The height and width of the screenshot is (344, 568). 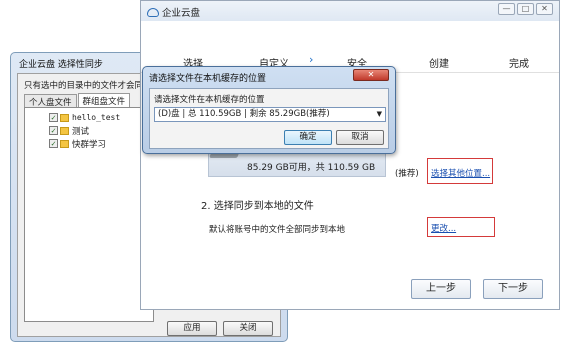 I want to click on tree-item-label: 快群学习, so click(x=89, y=144).